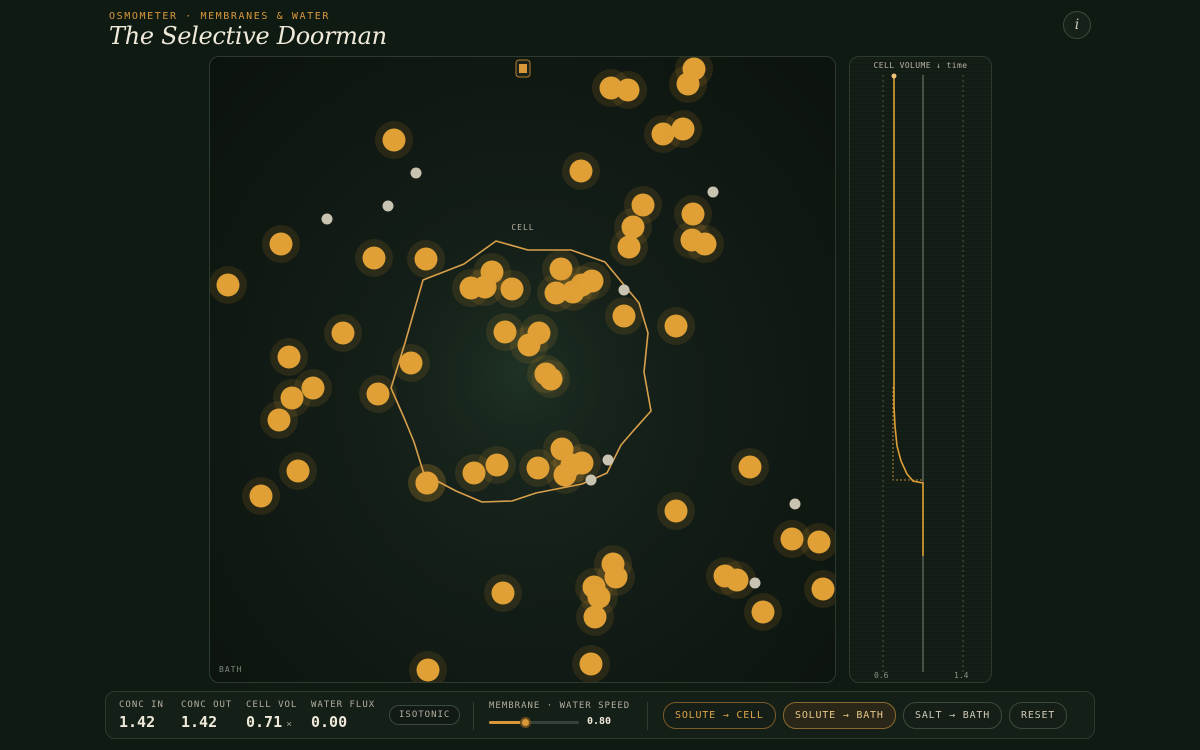  Describe the element at coordinates (599, 721) in the screenshot. I see `slider-value: 0.80` at that location.